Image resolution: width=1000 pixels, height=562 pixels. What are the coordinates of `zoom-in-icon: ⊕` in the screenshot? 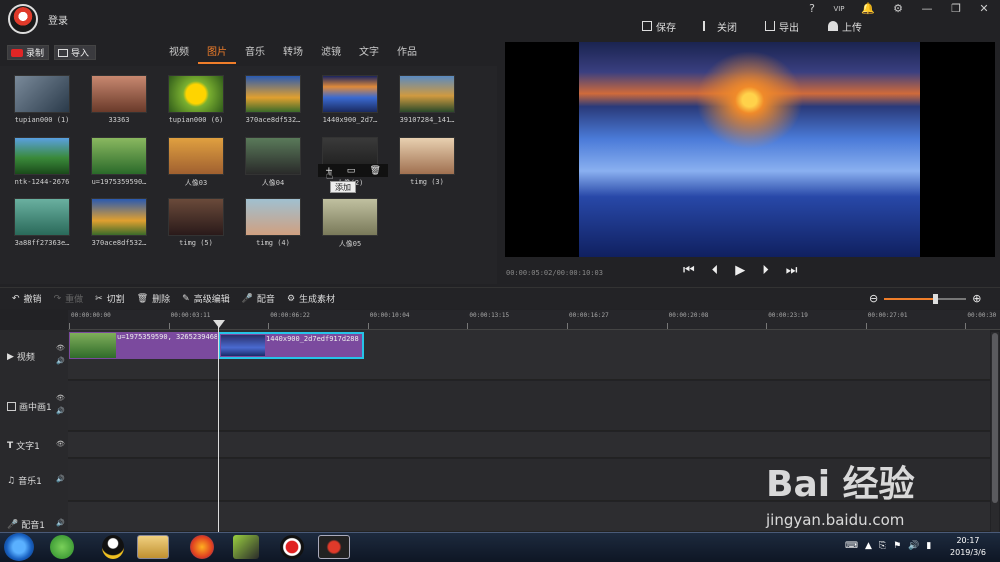 It's located at (976, 298).